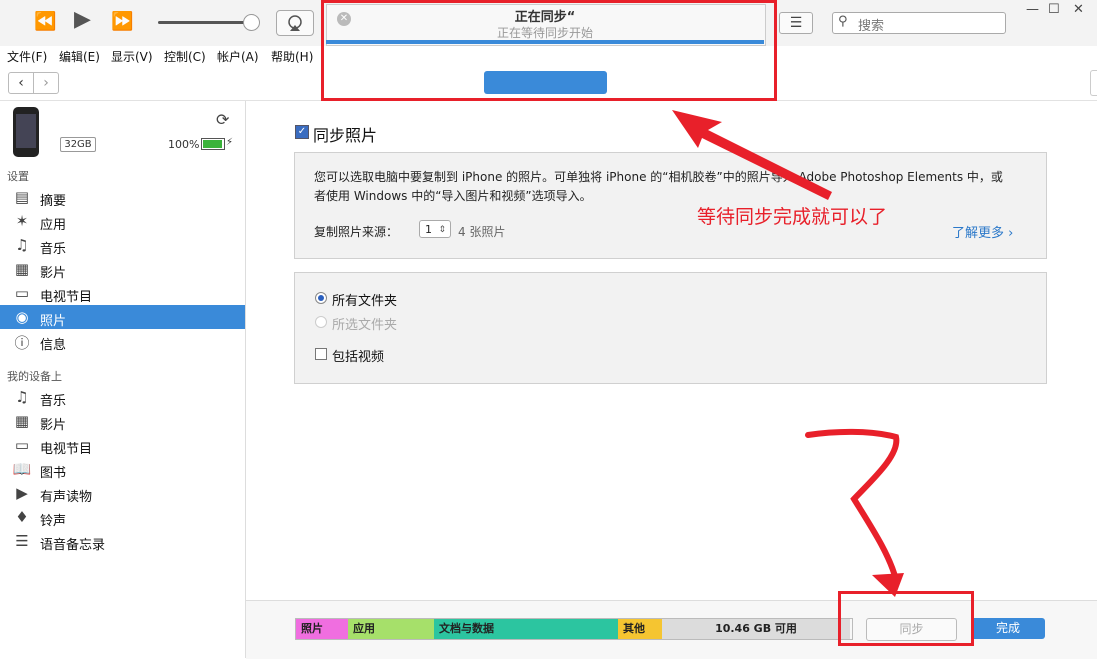  Describe the element at coordinates (302, 132) in the screenshot. I see `sync-photos-checkbox: ✓` at that location.